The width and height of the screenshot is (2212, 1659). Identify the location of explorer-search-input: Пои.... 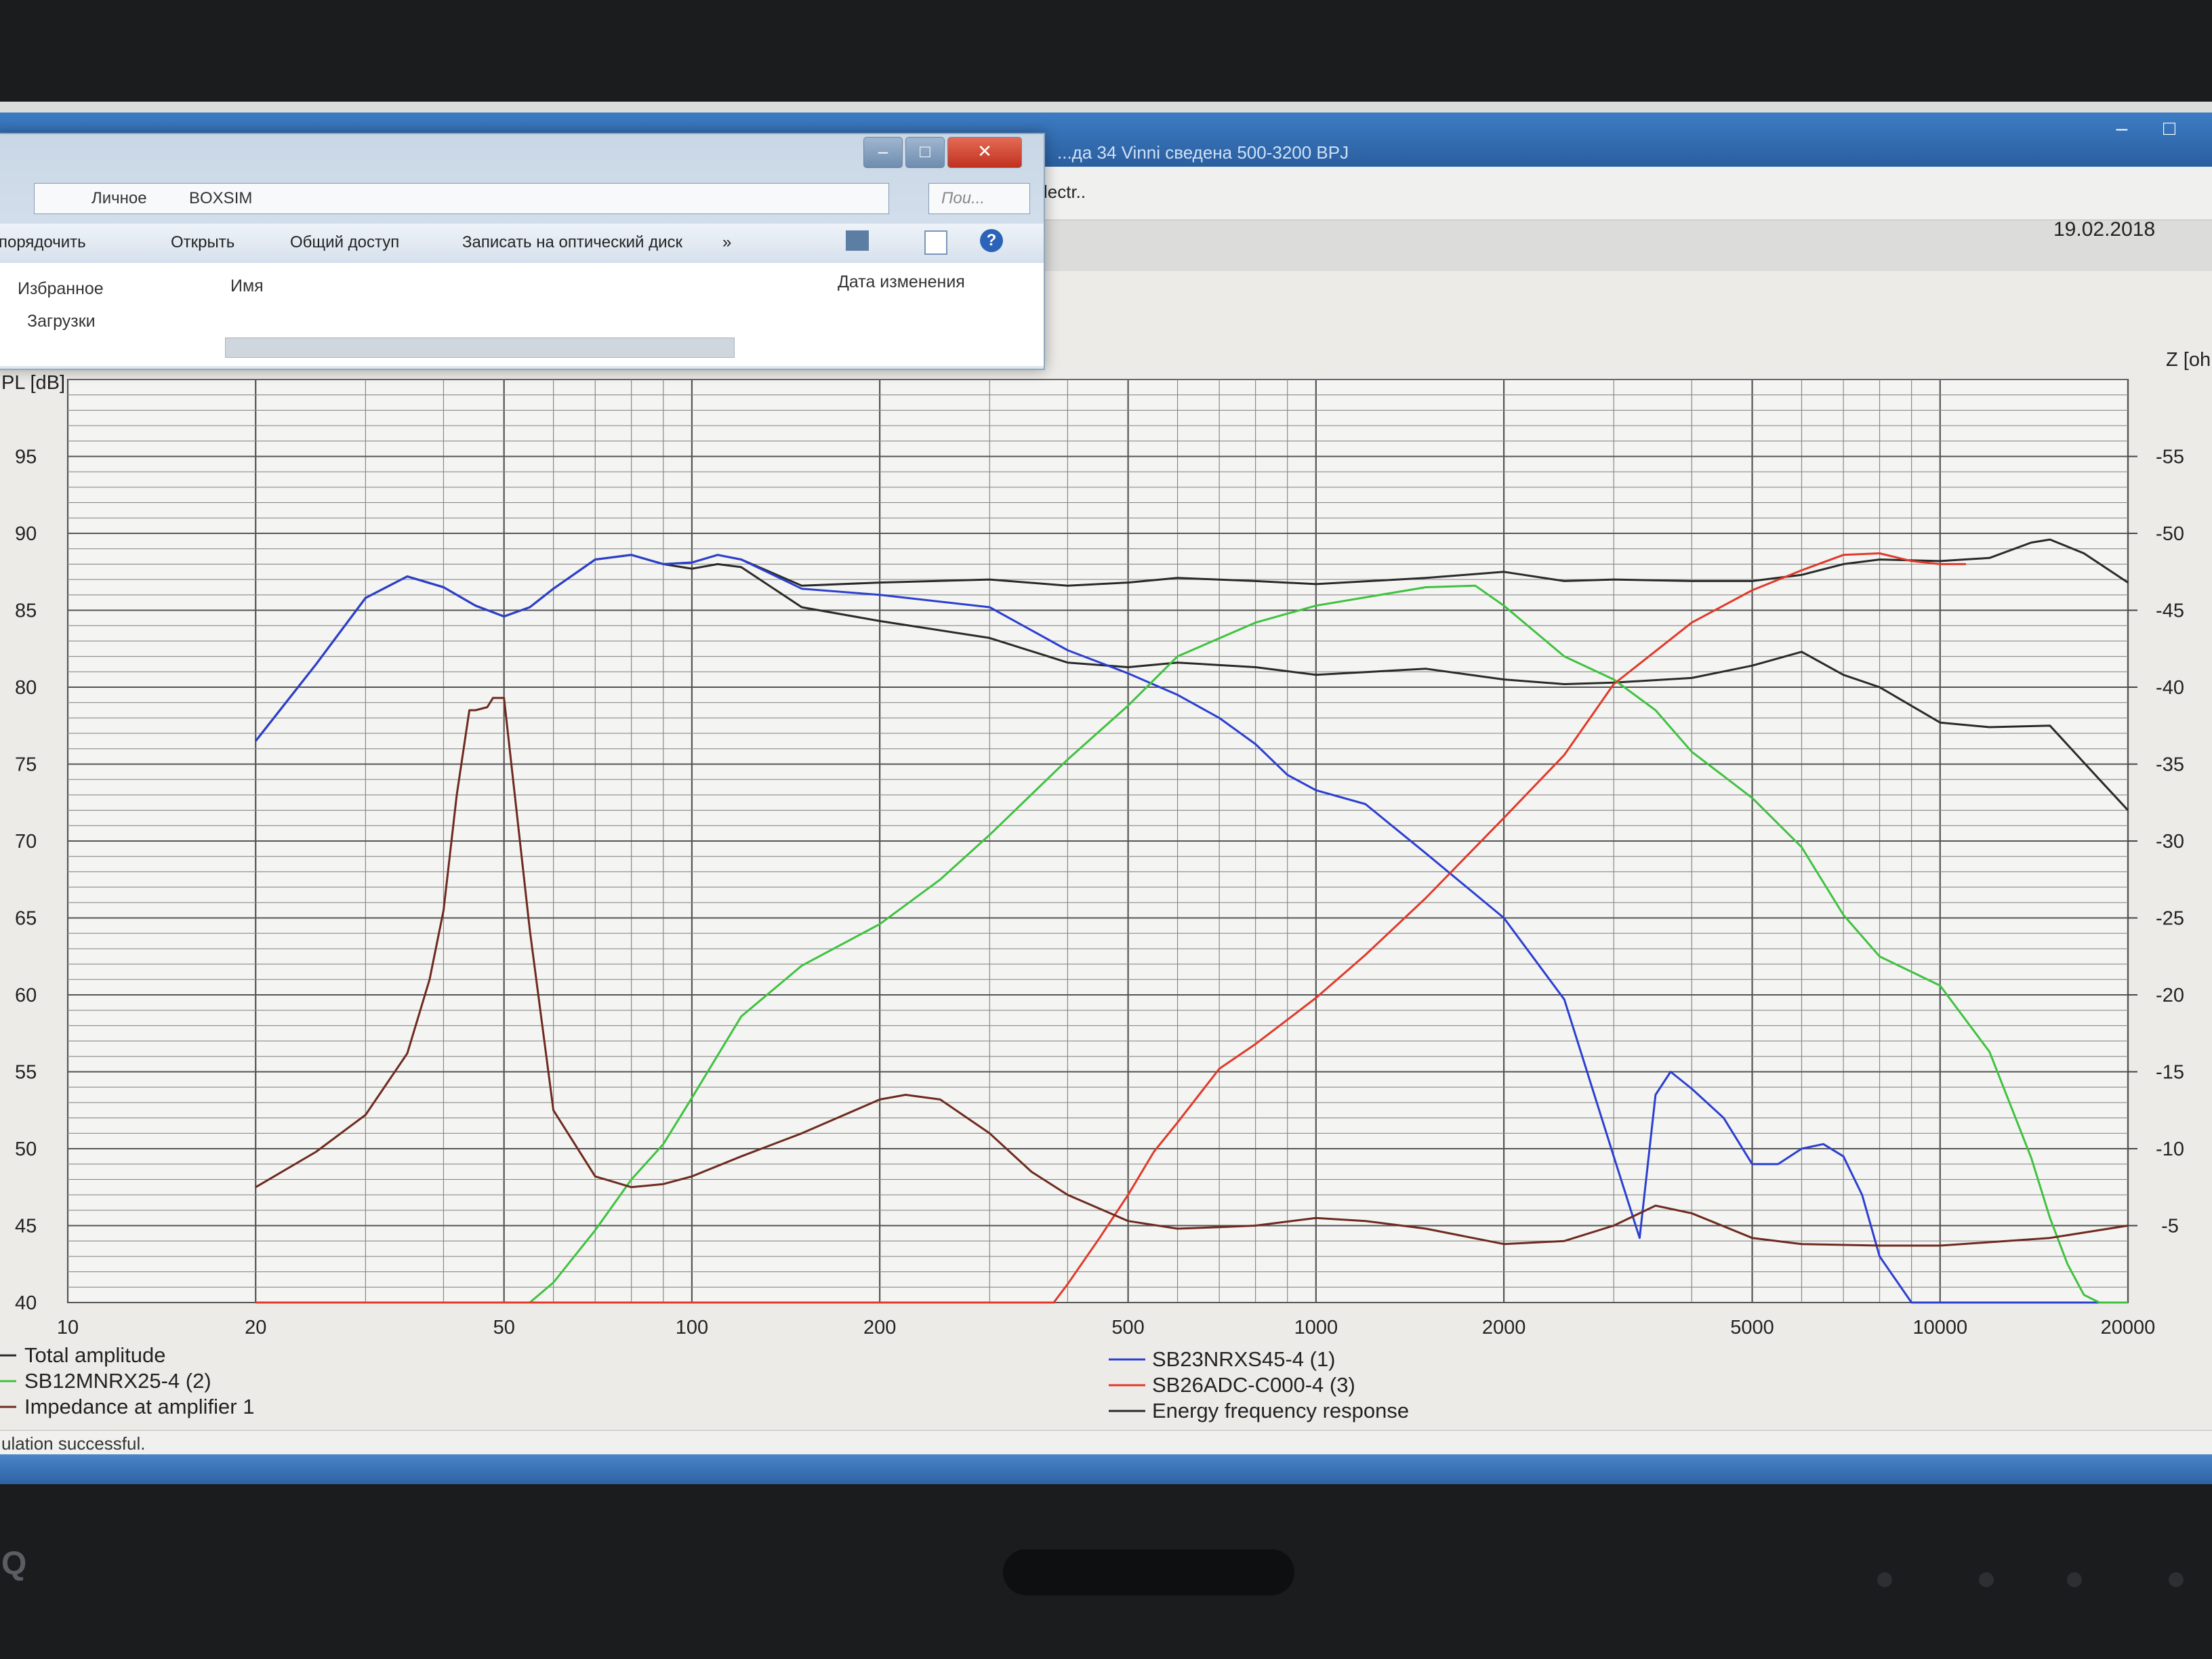
(979, 198).